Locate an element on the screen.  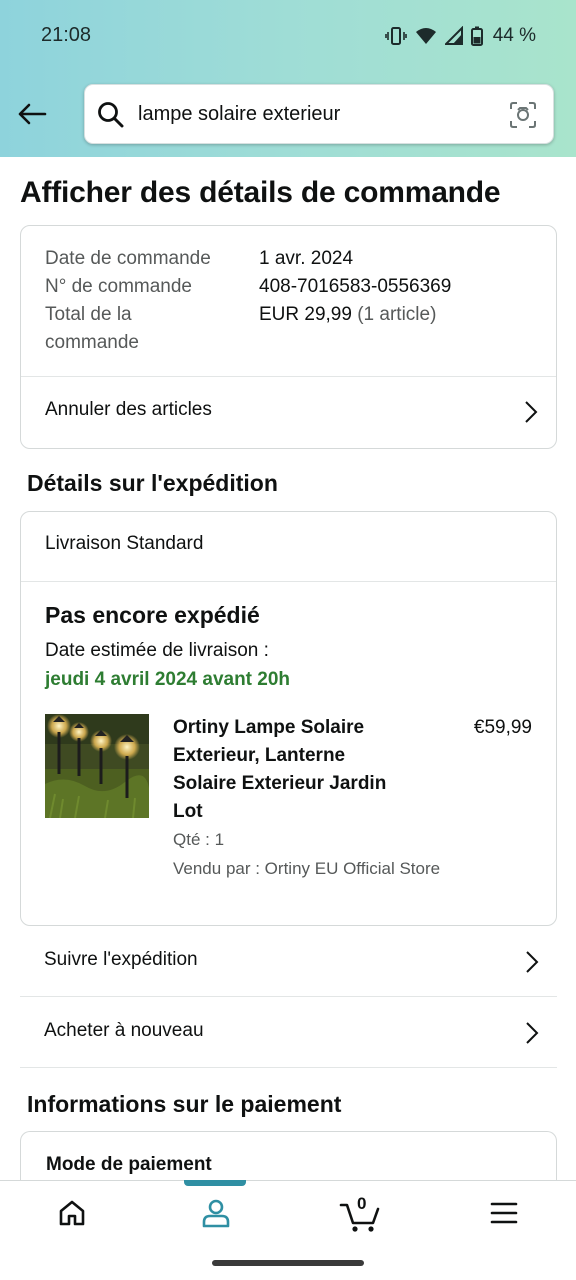
track-shipment-row: Suivre l'expédition is located at coordinates (288, 962).